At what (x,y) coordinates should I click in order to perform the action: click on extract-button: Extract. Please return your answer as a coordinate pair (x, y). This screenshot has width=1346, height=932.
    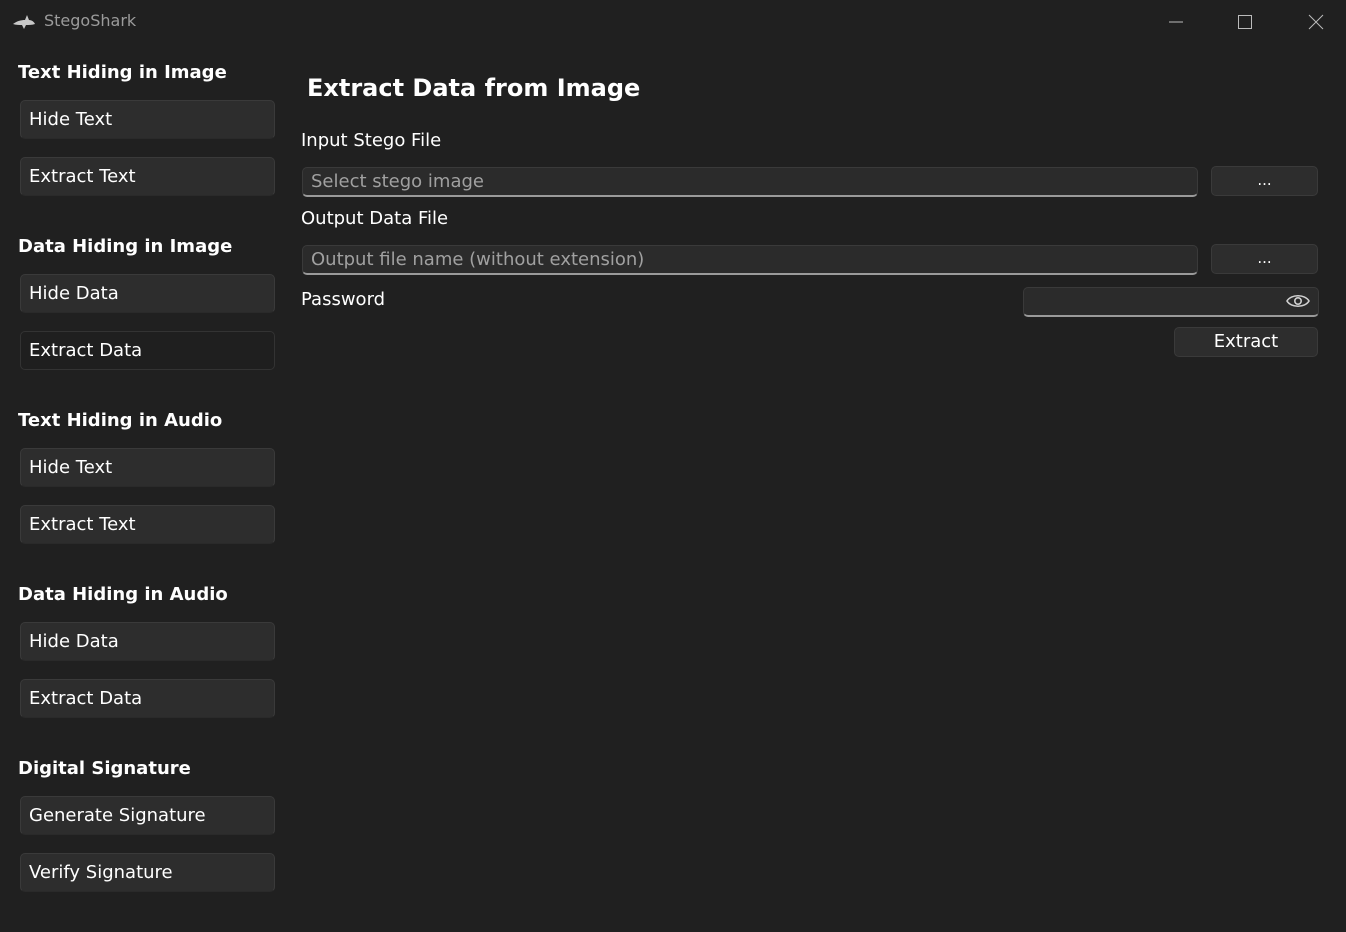
    Looking at the image, I should click on (1246, 342).